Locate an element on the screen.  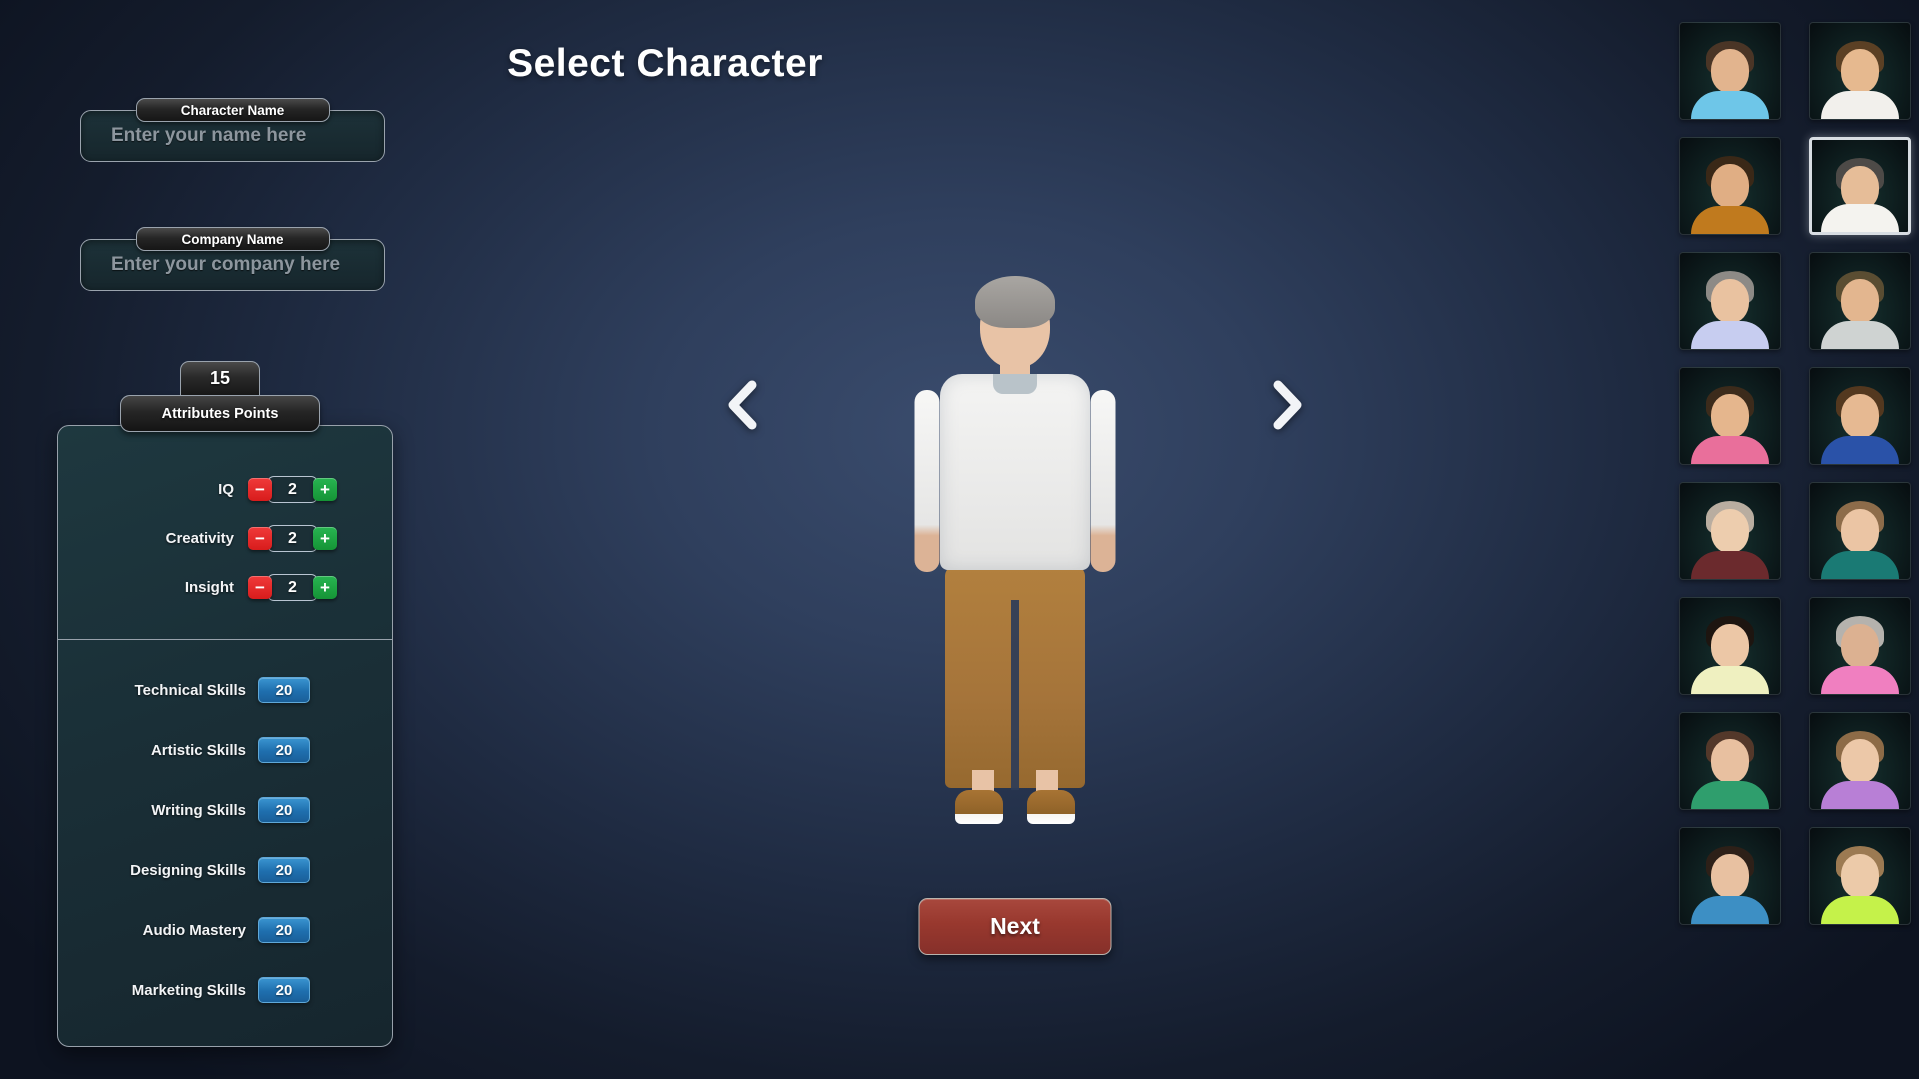
skill-row: Marketing Skills 20 is located at coordinates (225, 990).